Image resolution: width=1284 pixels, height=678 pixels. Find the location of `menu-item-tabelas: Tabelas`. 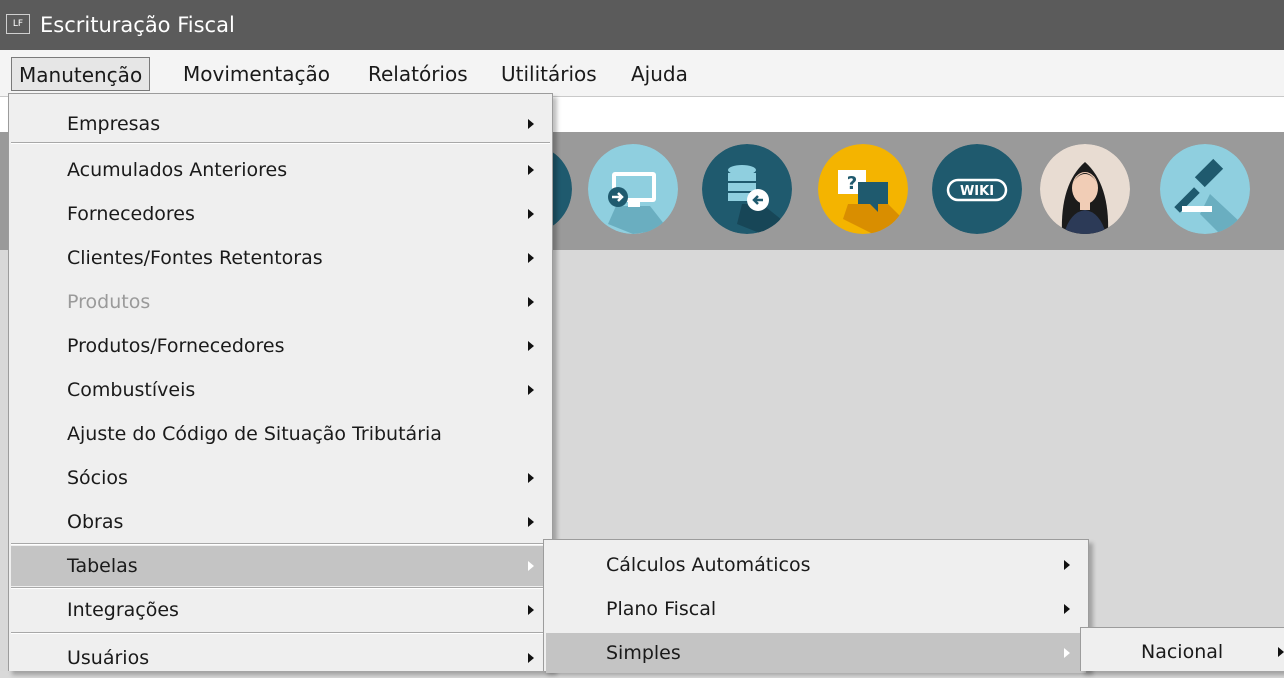

menu-item-tabelas: Tabelas is located at coordinates (280, 566).